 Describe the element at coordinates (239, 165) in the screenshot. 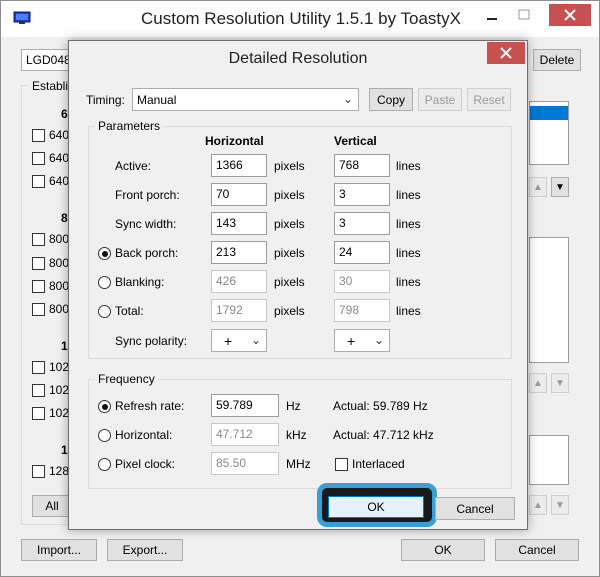

I see `active-h-input: 1366` at that location.